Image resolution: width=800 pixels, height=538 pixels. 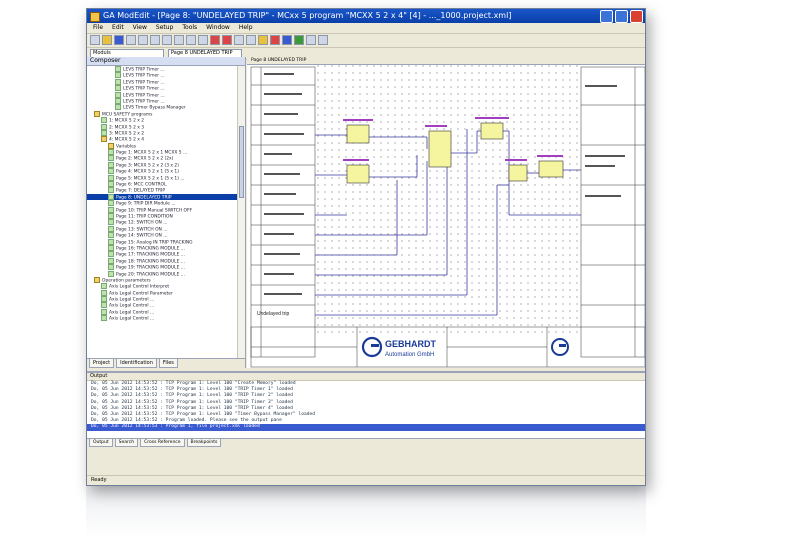 What do you see at coordinates (203, 40) in the screenshot?
I see `redo-icon` at bounding box center [203, 40].